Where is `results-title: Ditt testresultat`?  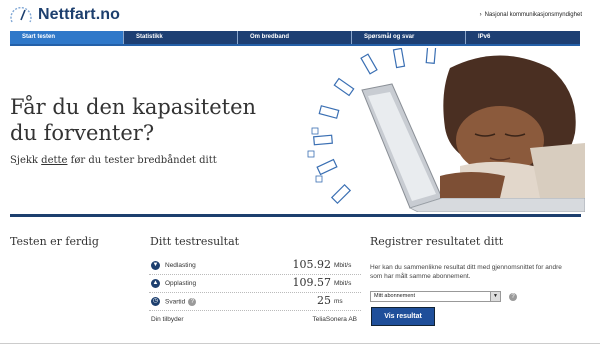
results-title: Ditt testresultat is located at coordinates (195, 241).